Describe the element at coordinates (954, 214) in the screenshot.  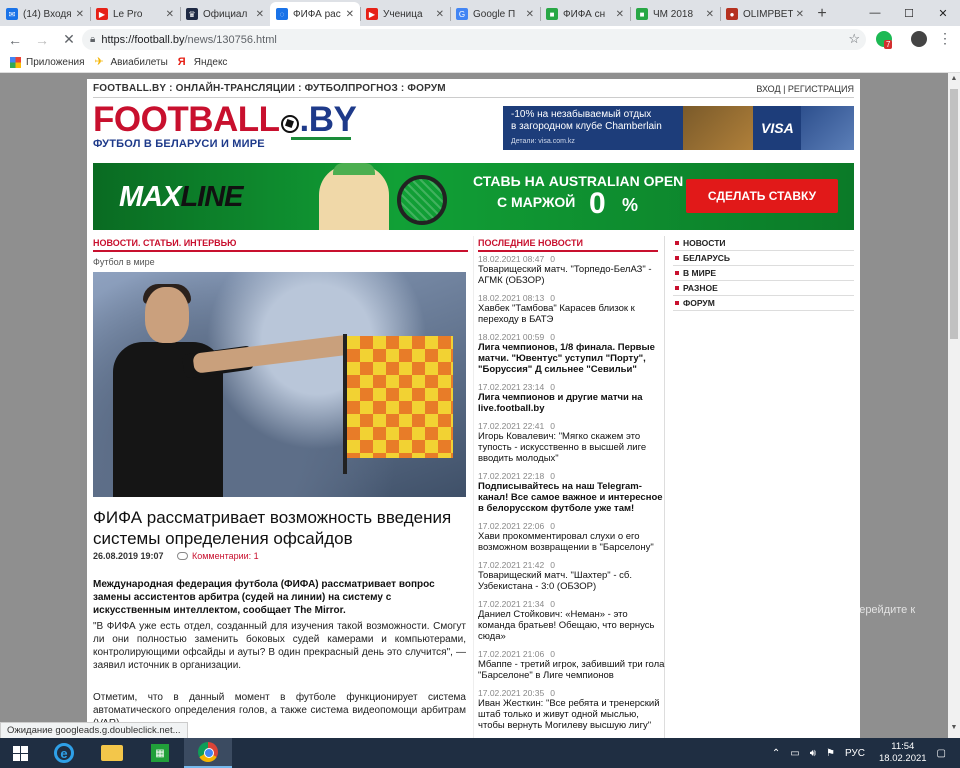
I see `scrollbar-thumb` at that location.